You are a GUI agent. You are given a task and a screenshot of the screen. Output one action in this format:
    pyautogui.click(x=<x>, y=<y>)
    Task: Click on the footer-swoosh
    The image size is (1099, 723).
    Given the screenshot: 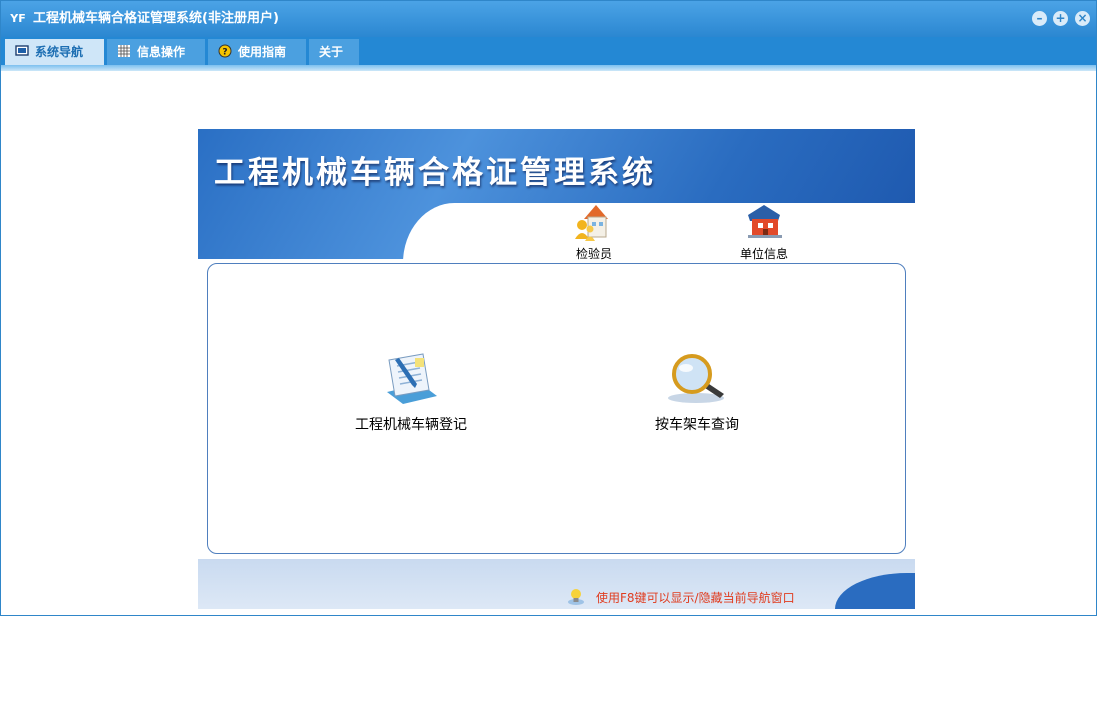 What is the action you would take?
    pyautogui.click(x=875, y=591)
    